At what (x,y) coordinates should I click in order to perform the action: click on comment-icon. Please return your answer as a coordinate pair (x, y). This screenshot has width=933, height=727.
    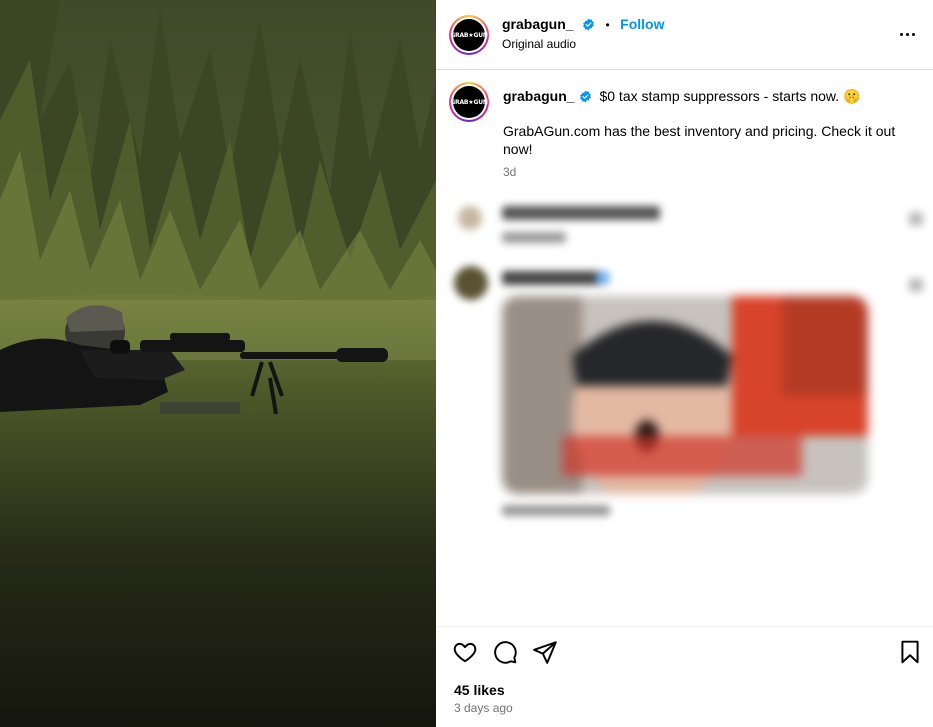
    Looking at the image, I should click on (505, 652).